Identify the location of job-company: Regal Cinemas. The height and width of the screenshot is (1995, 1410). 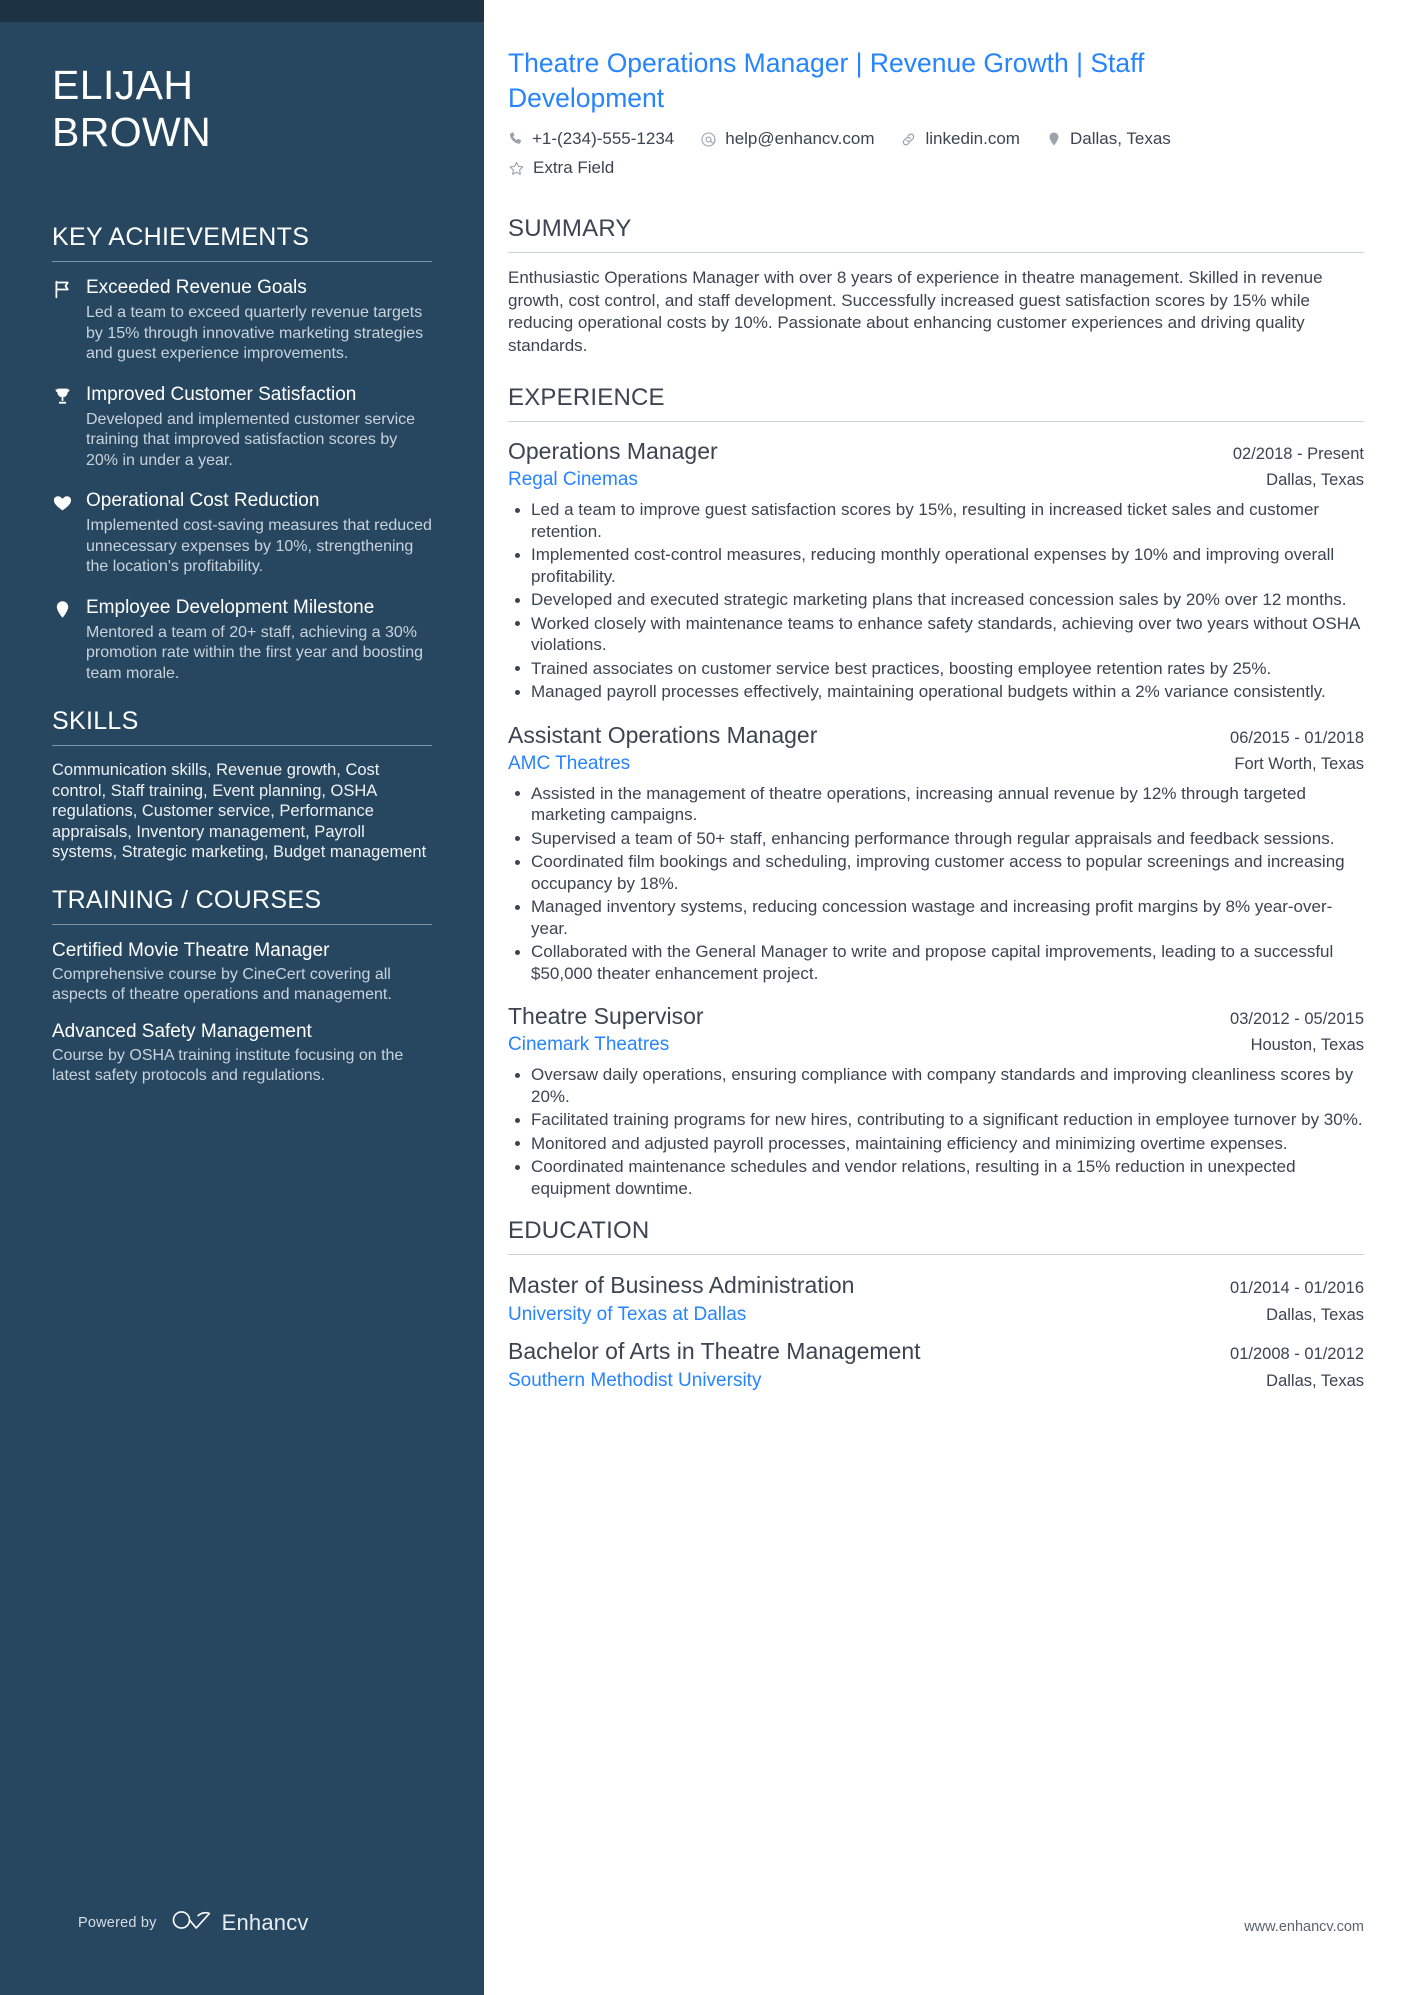
(573, 479).